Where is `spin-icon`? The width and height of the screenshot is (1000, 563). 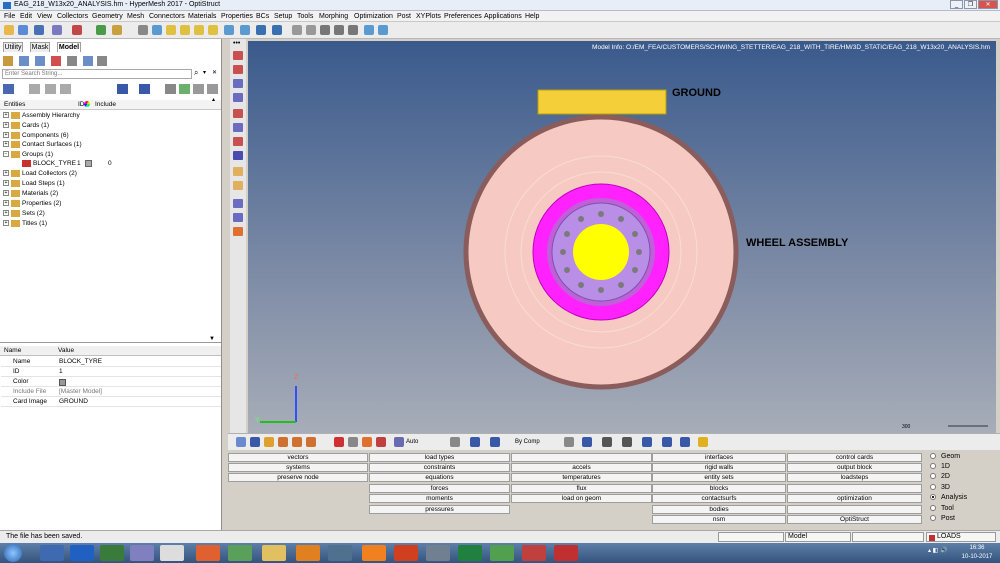 spin-icon is located at coordinates (383, 30).